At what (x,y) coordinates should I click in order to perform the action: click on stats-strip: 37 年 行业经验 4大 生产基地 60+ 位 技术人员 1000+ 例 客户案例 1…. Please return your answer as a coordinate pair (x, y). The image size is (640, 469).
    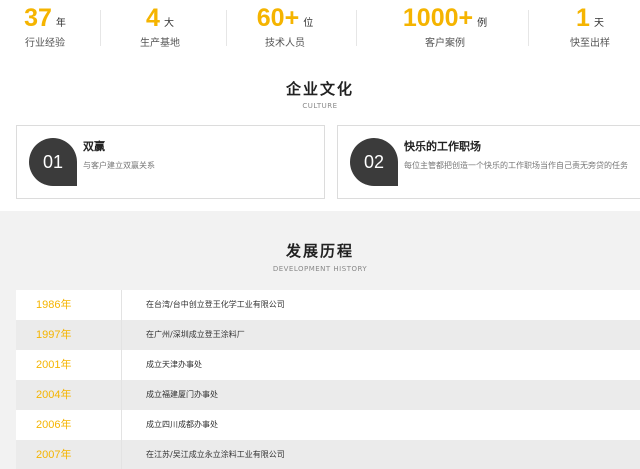
    Looking at the image, I should click on (320, 28).